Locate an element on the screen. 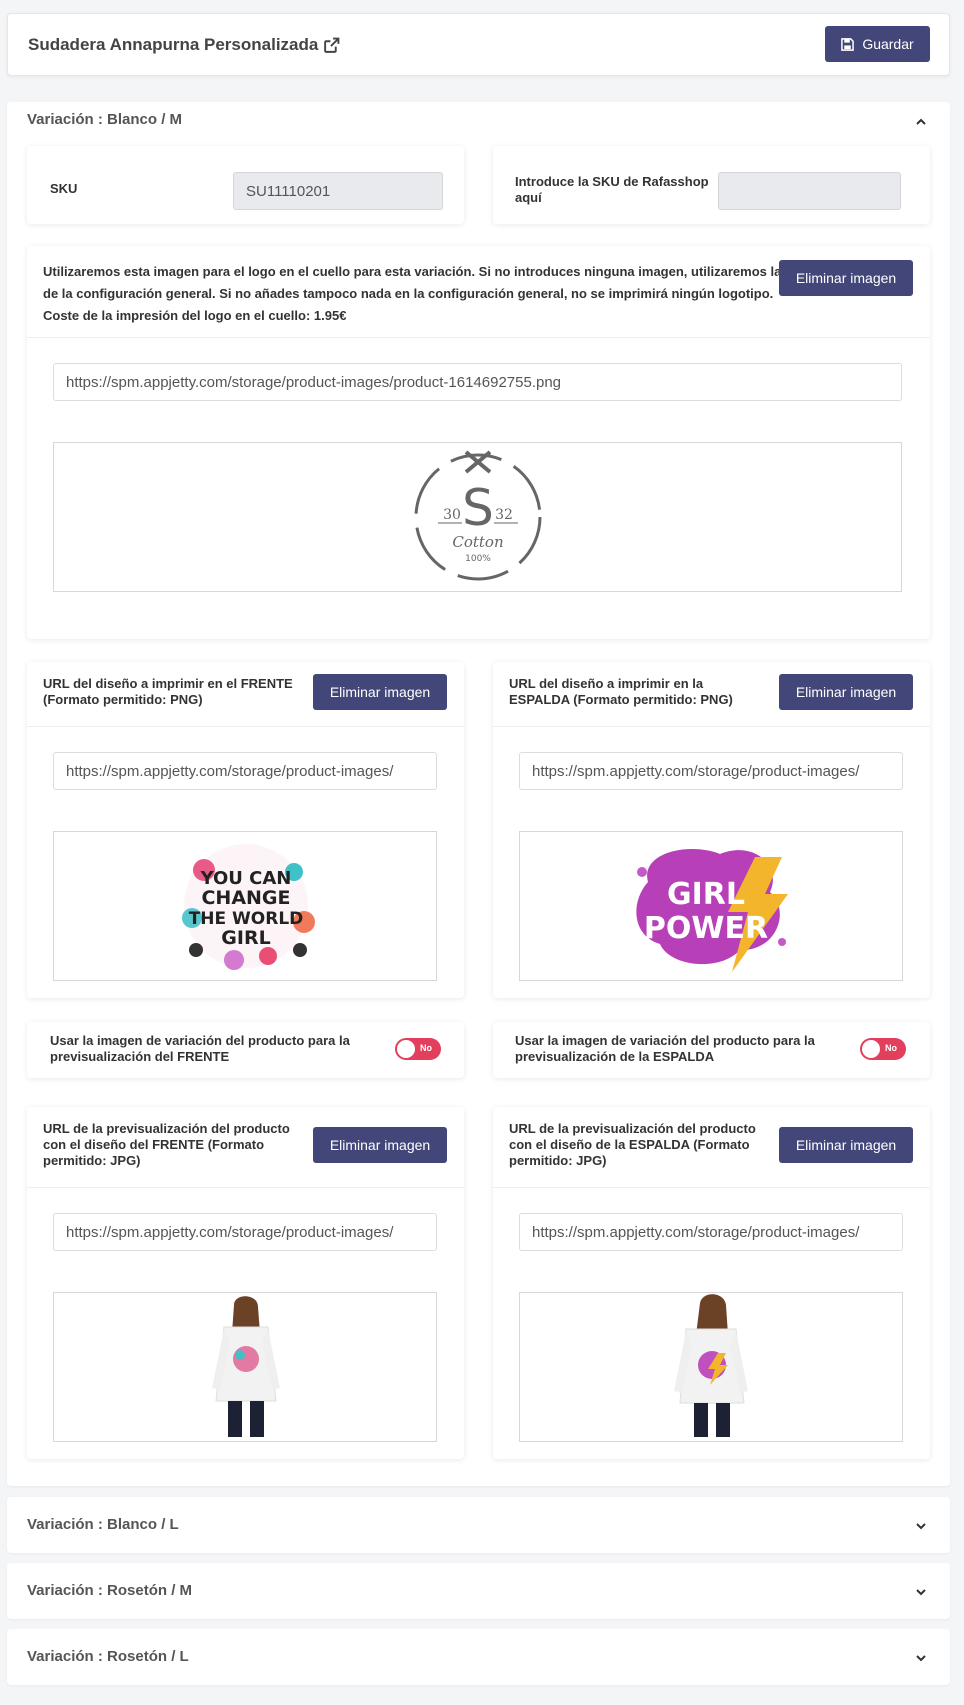 This screenshot has height=1705, width=964. variation-panel-roseton-m: Variación : Rosetón / M is located at coordinates (478, 1591).